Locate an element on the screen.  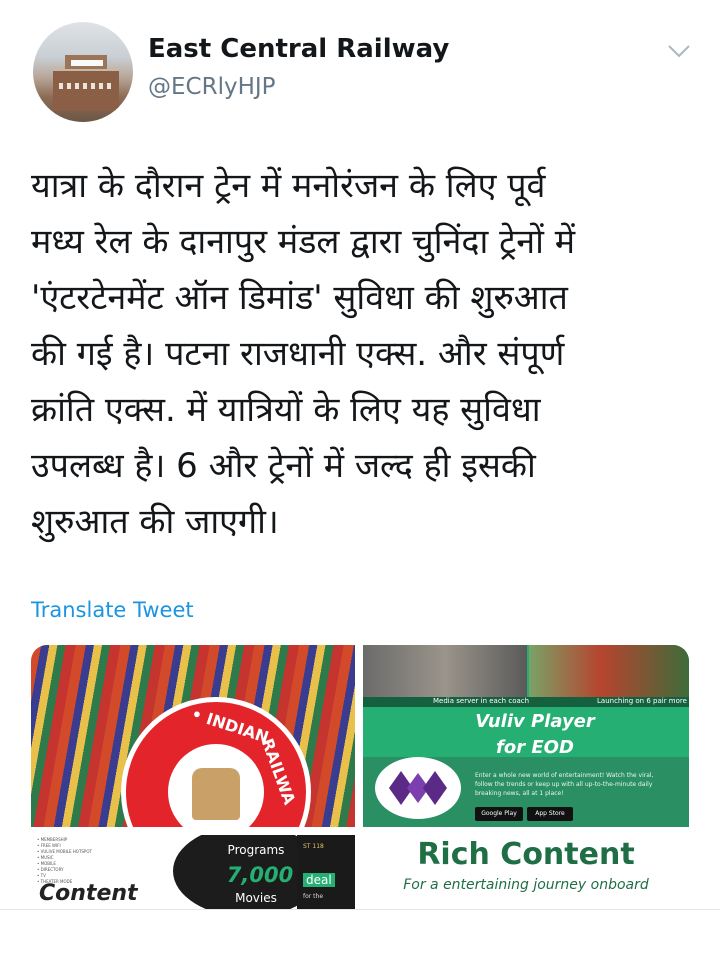
avatar-sign is located at coordinates (87, 63).